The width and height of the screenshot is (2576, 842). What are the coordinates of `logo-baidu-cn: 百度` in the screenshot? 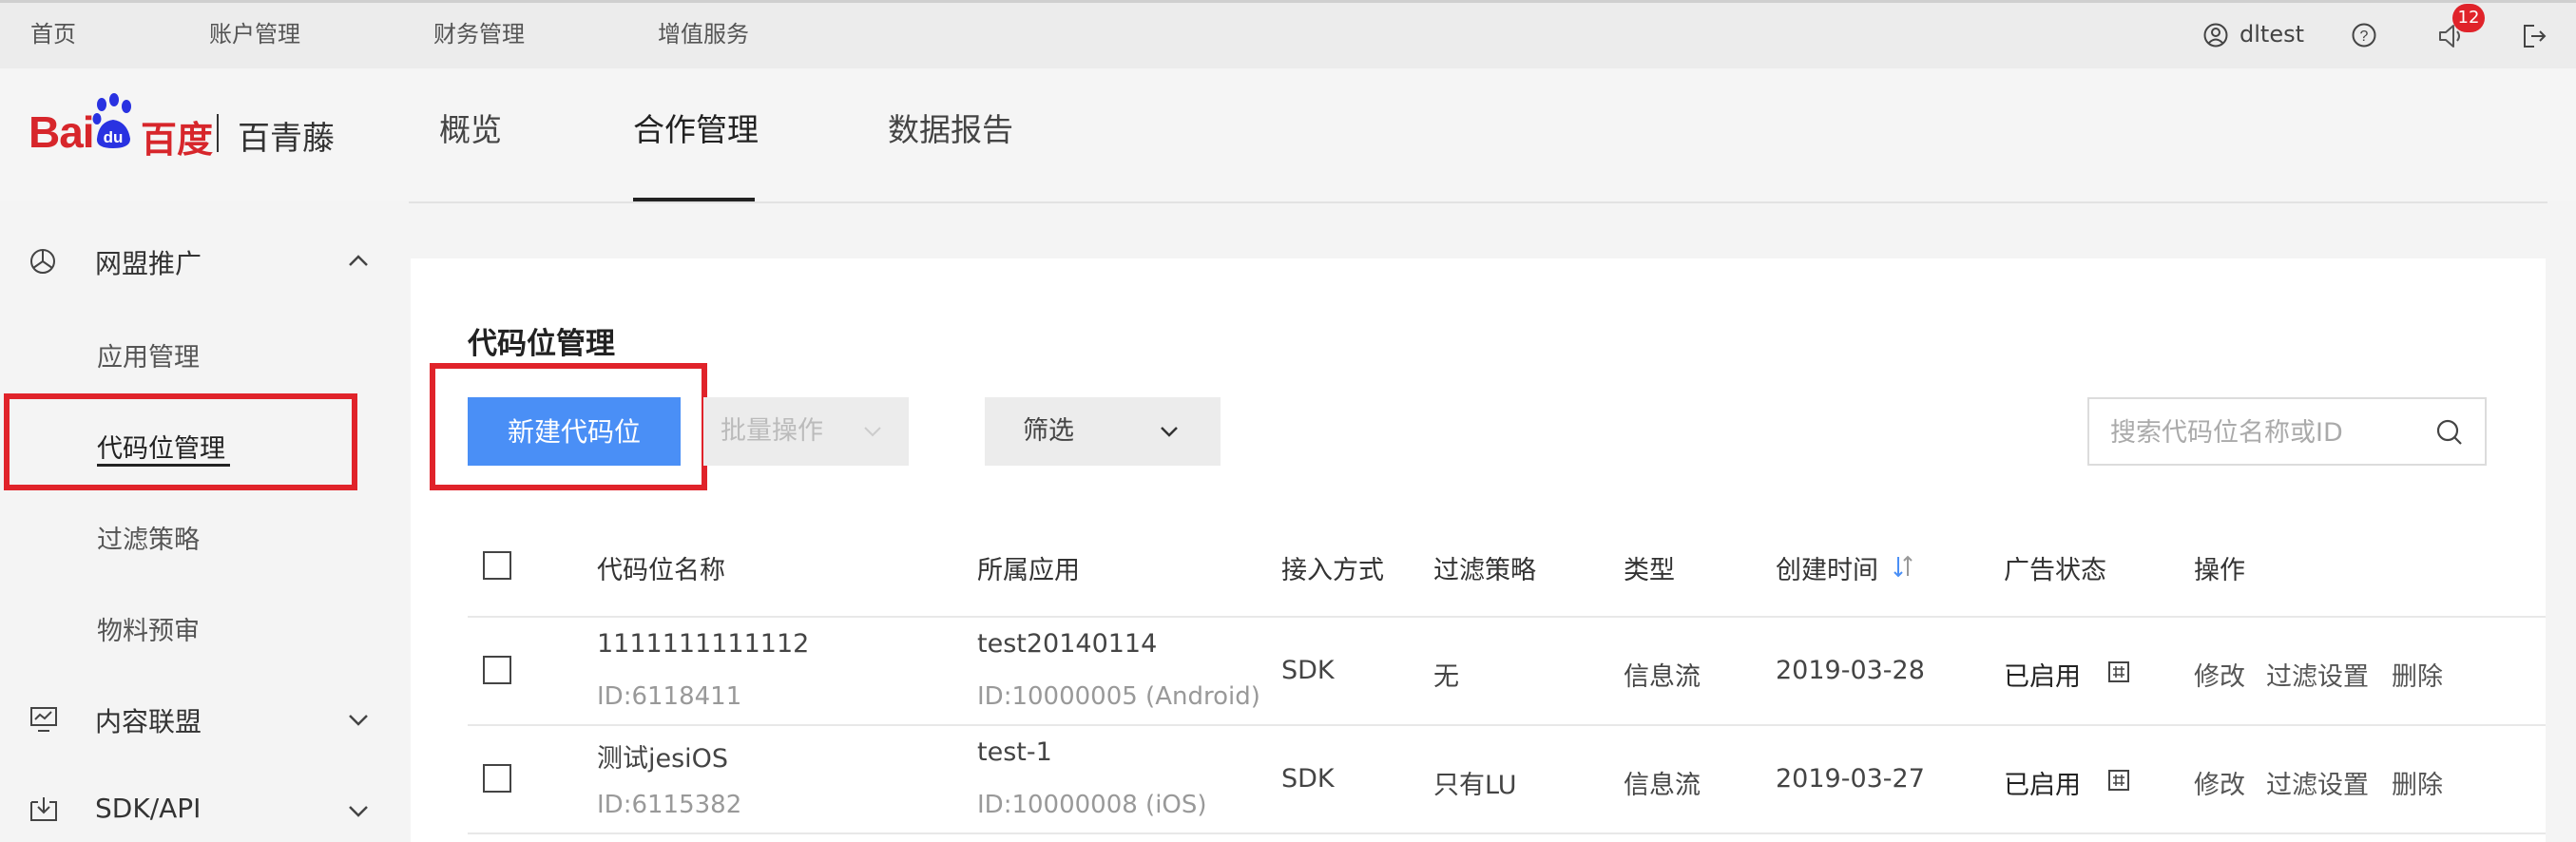 It's located at (177, 140).